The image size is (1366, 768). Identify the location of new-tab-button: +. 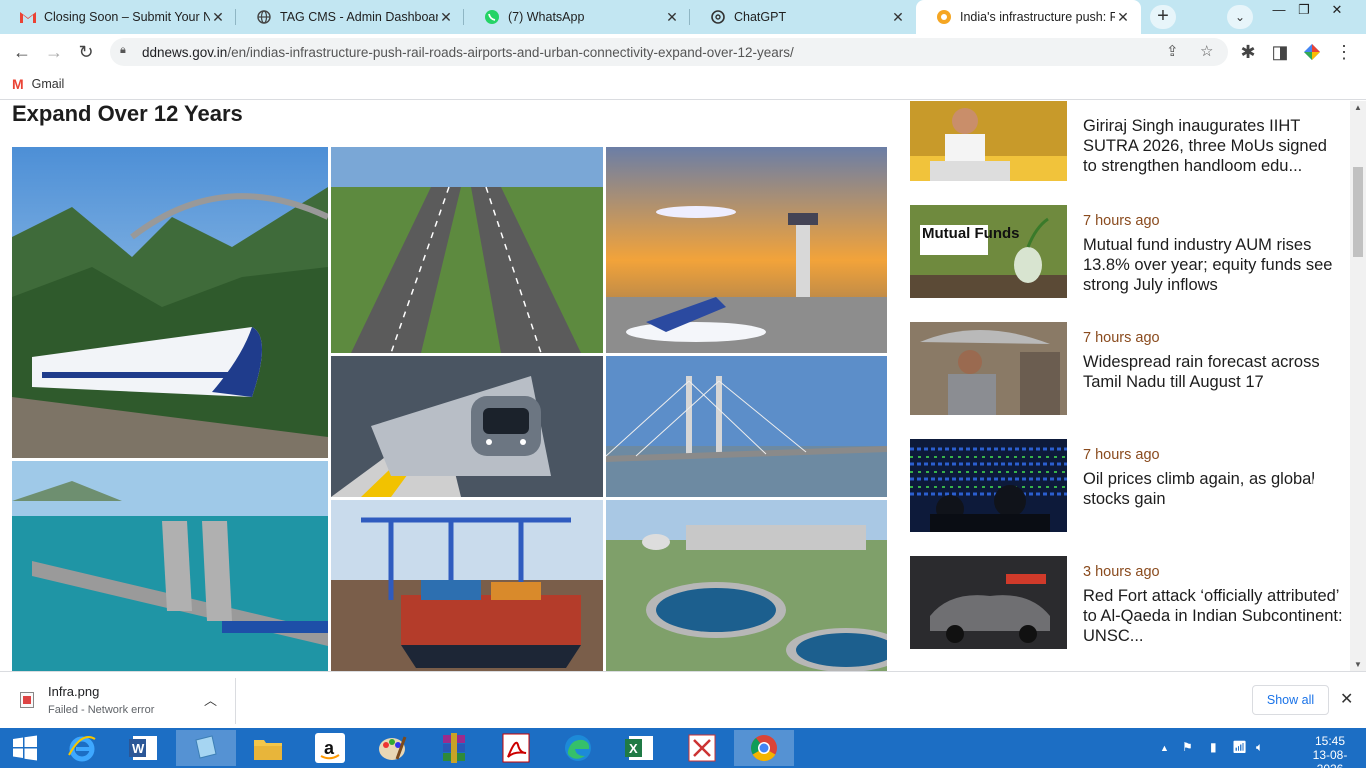
(1163, 17).